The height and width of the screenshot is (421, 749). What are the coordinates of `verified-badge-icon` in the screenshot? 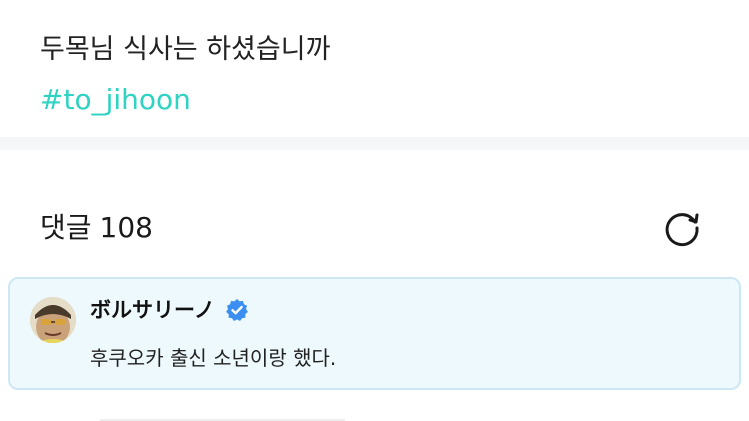 It's located at (237, 310).